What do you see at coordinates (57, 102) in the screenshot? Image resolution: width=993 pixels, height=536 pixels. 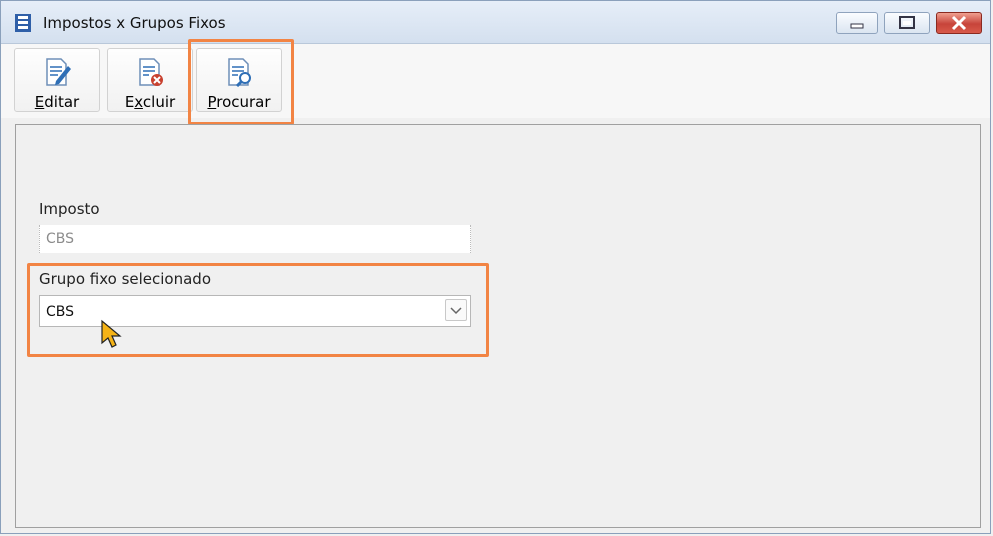 I see `editar-label: Editar` at bounding box center [57, 102].